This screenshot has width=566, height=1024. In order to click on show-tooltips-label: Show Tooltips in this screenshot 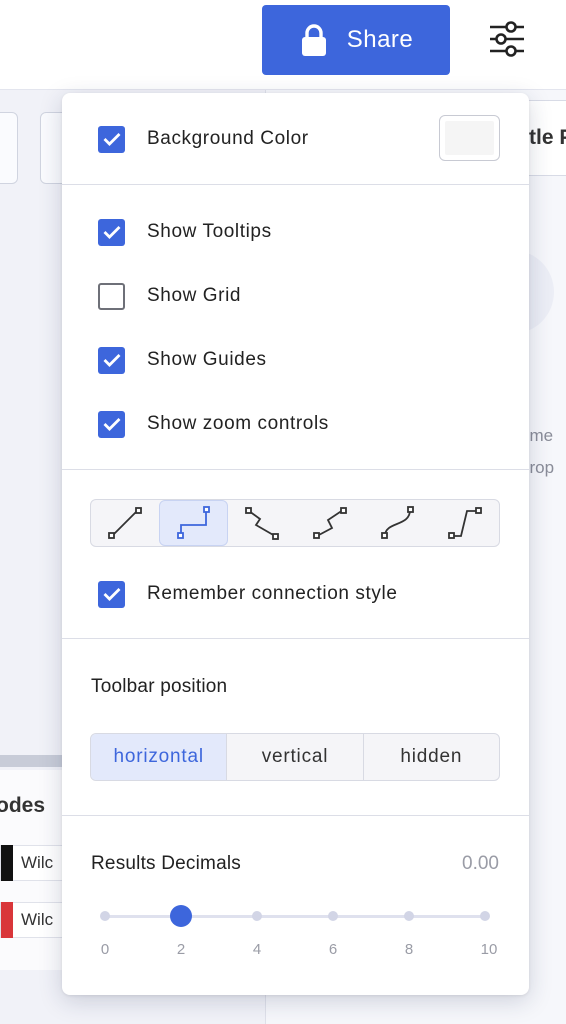, I will do `click(209, 231)`.